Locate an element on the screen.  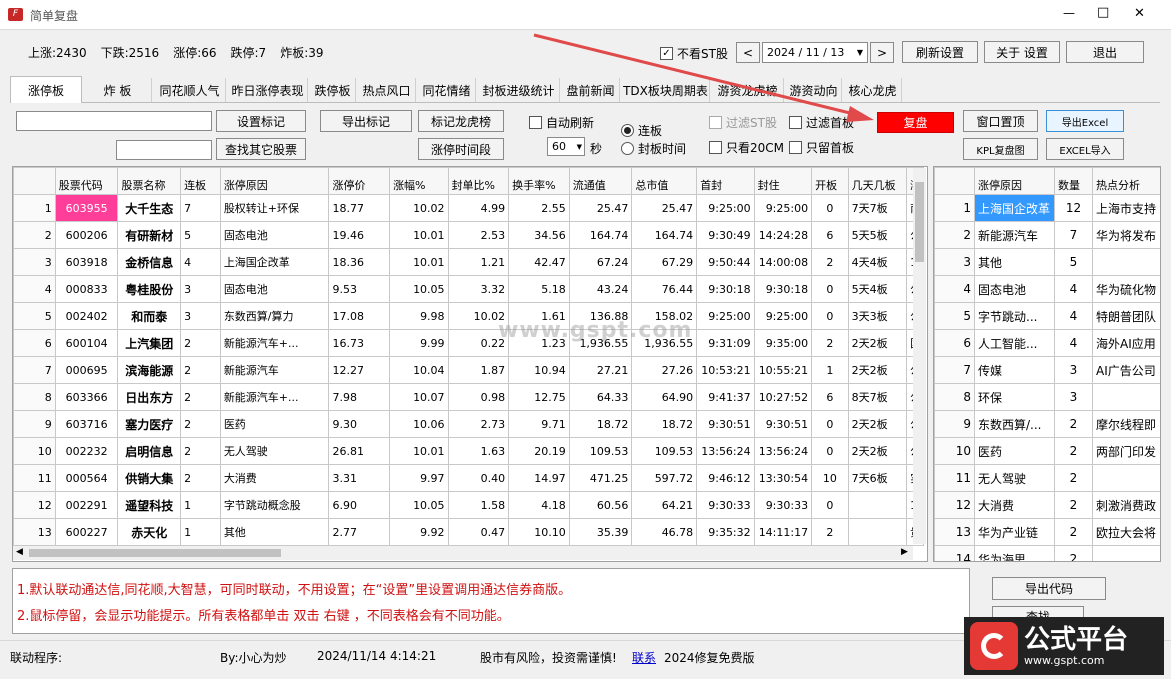
arrow-head is located at coordinates (860, 114).